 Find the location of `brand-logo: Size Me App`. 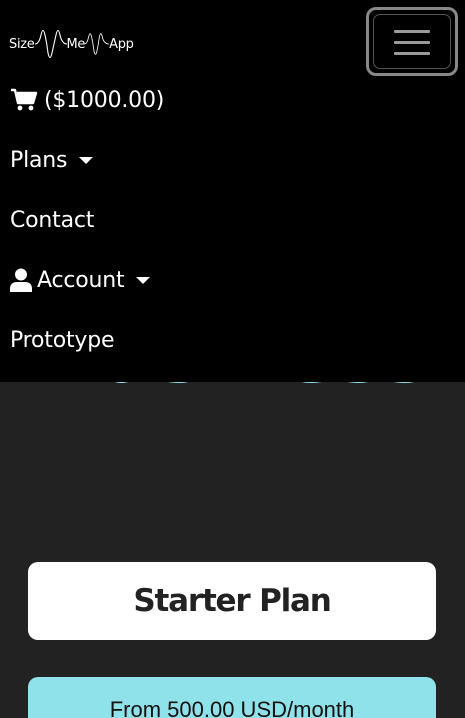

brand-logo: Size Me App is located at coordinates (71, 44).